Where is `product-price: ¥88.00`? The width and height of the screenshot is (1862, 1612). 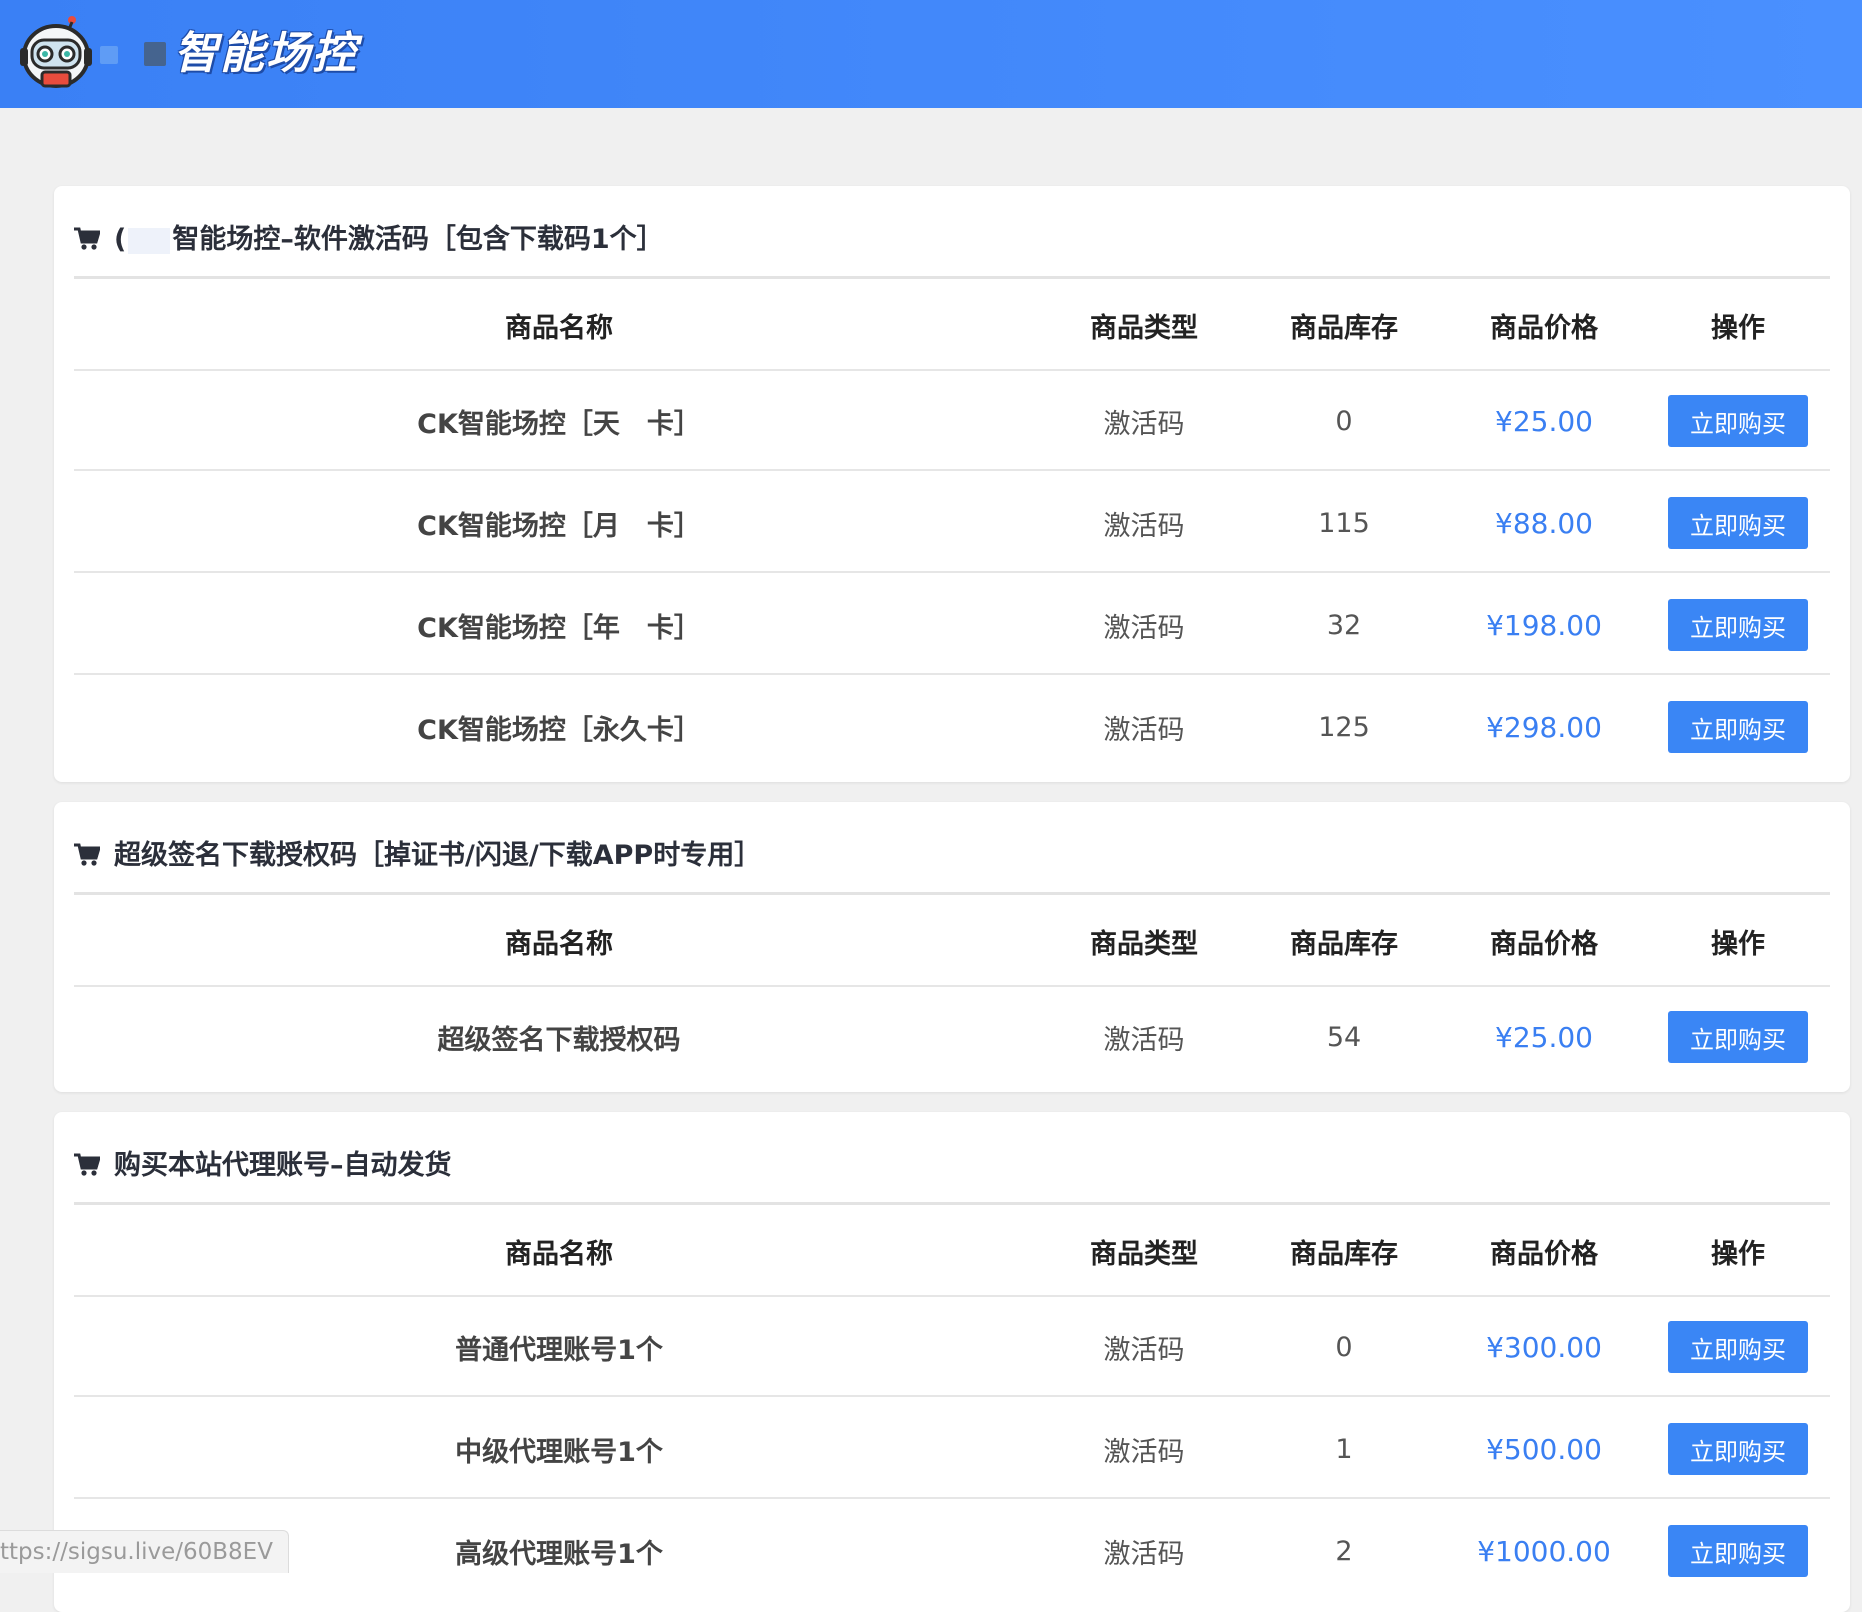
product-price: ¥88.00 is located at coordinates (1544, 523).